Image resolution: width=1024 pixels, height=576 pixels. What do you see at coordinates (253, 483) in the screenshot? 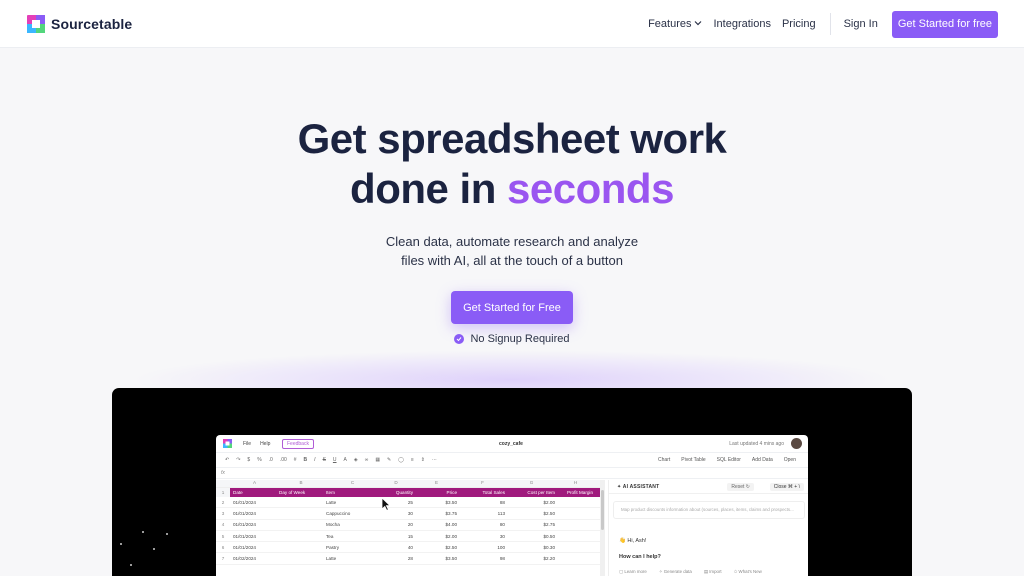
I see `col-letter: A` at bounding box center [253, 483].